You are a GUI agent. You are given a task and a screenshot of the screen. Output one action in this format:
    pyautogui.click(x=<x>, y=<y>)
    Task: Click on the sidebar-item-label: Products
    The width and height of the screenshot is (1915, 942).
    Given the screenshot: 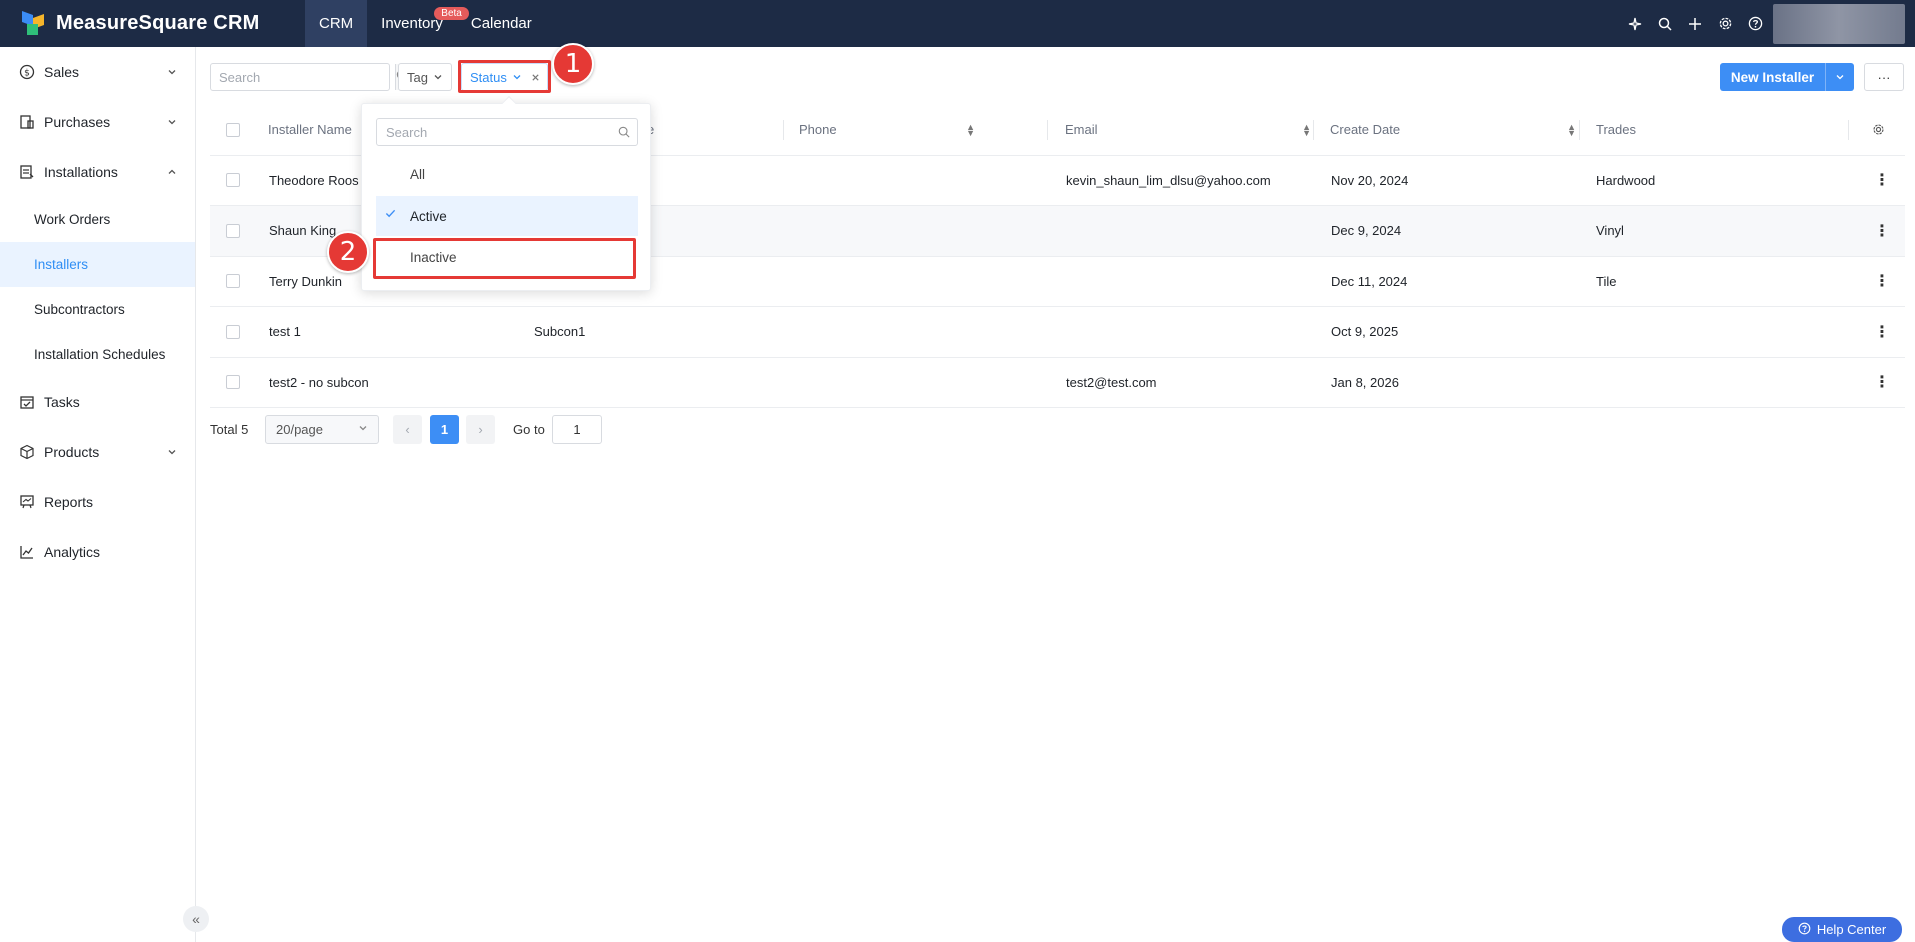 What is the action you would take?
    pyautogui.click(x=72, y=452)
    